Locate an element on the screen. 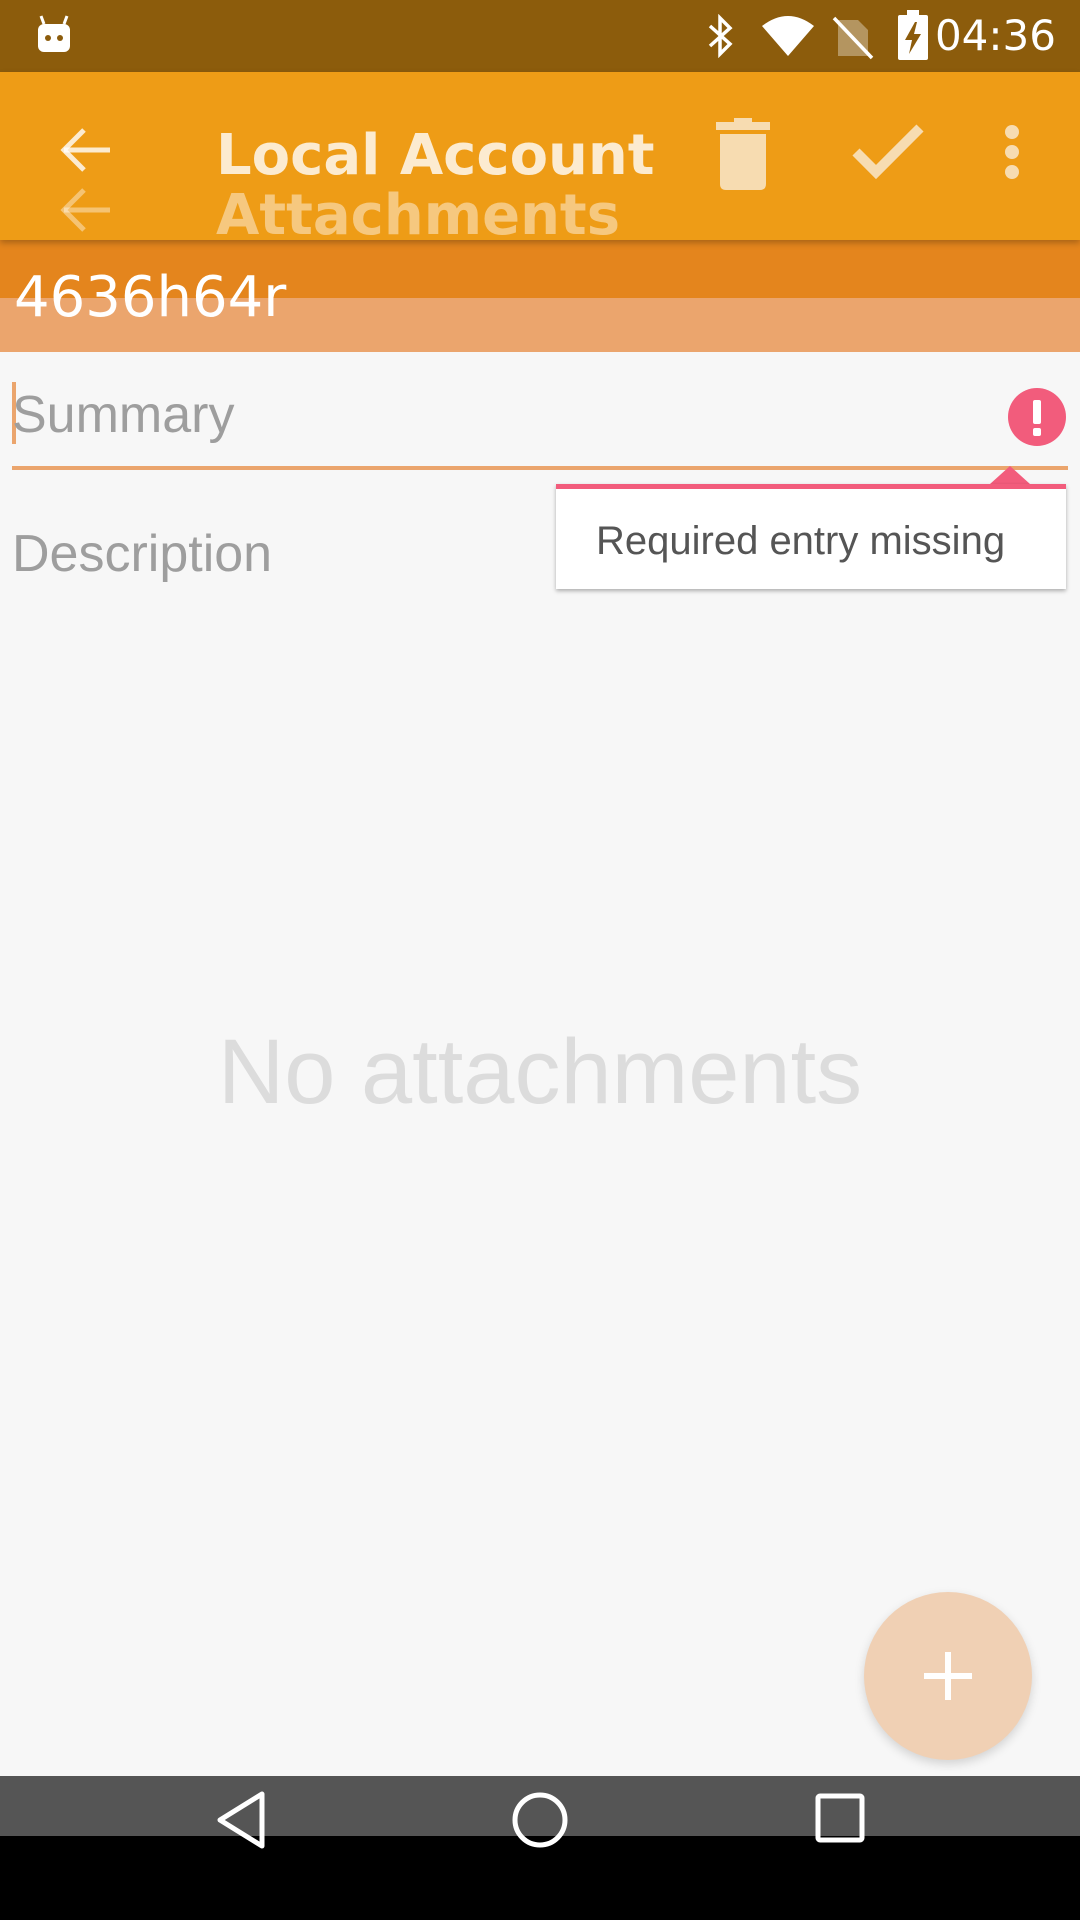 Image resolution: width=1080 pixels, height=1920 pixels. recents-square-icon is located at coordinates (840, 1818).